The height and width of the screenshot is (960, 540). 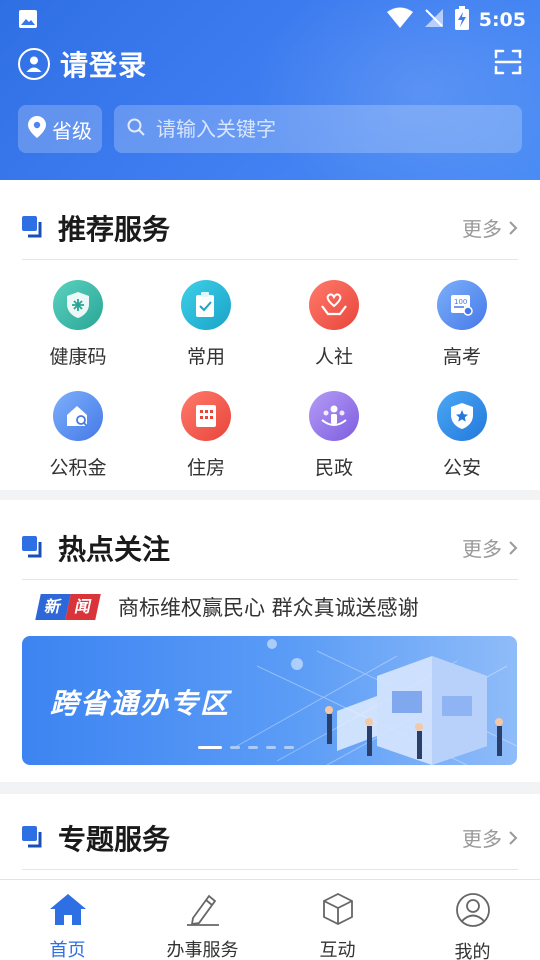 I want to click on login-button: 请登录, so click(x=82, y=64).